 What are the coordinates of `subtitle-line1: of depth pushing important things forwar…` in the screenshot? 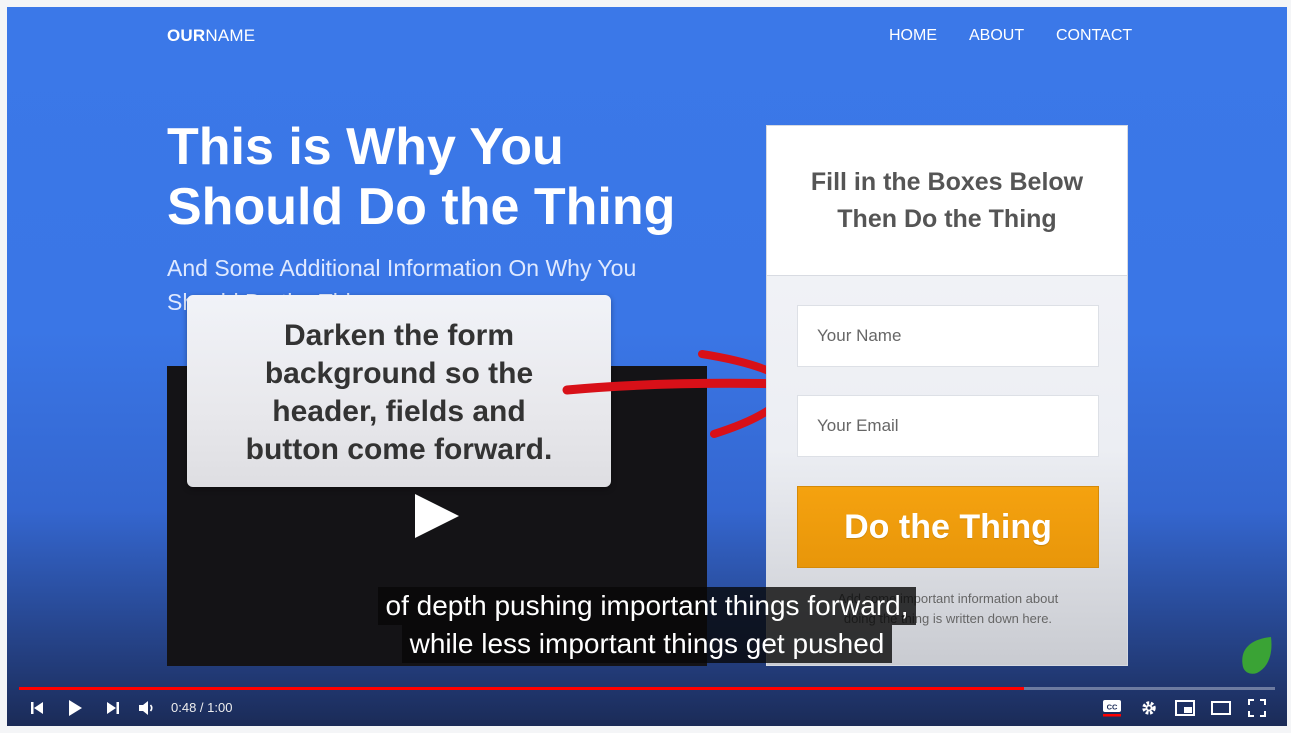 It's located at (647, 606).